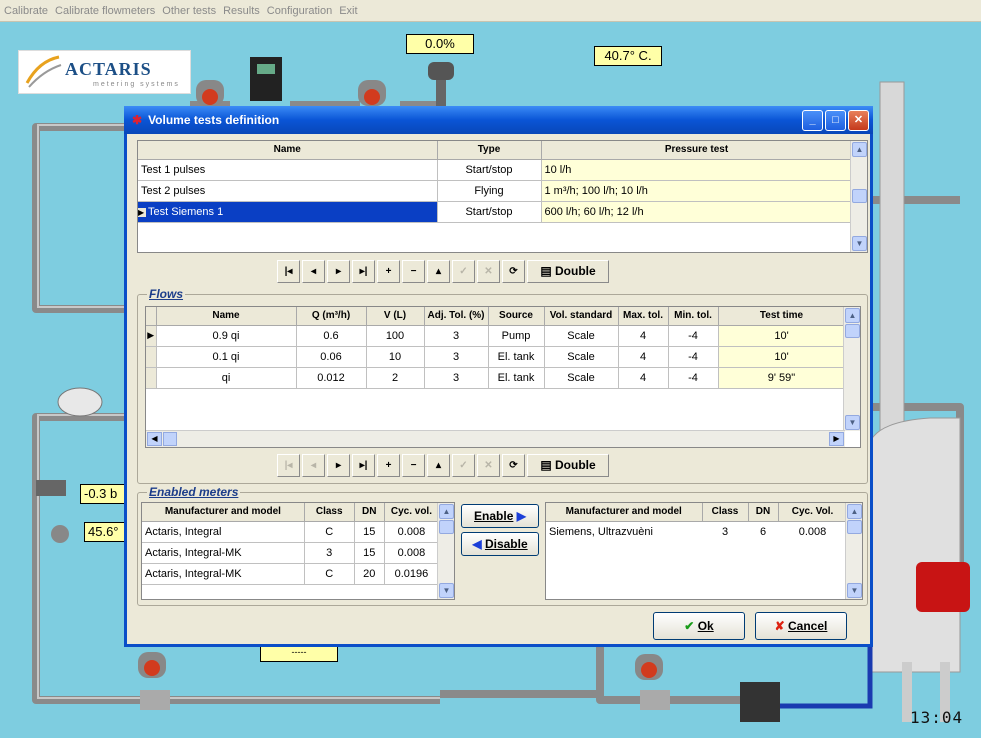  I want to click on test-type: Flying, so click(489, 191).